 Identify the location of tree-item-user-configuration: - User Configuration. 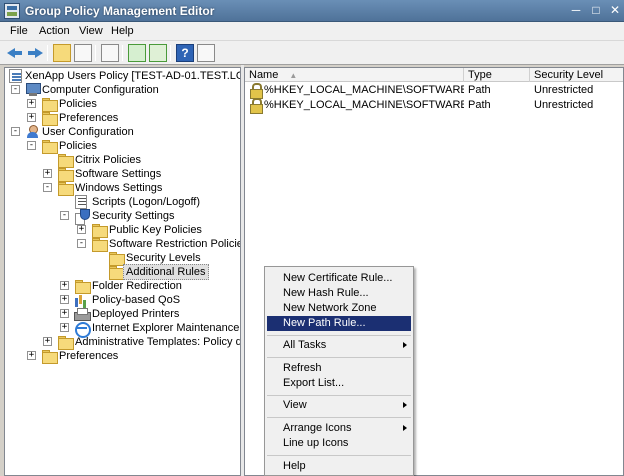
(122, 132).